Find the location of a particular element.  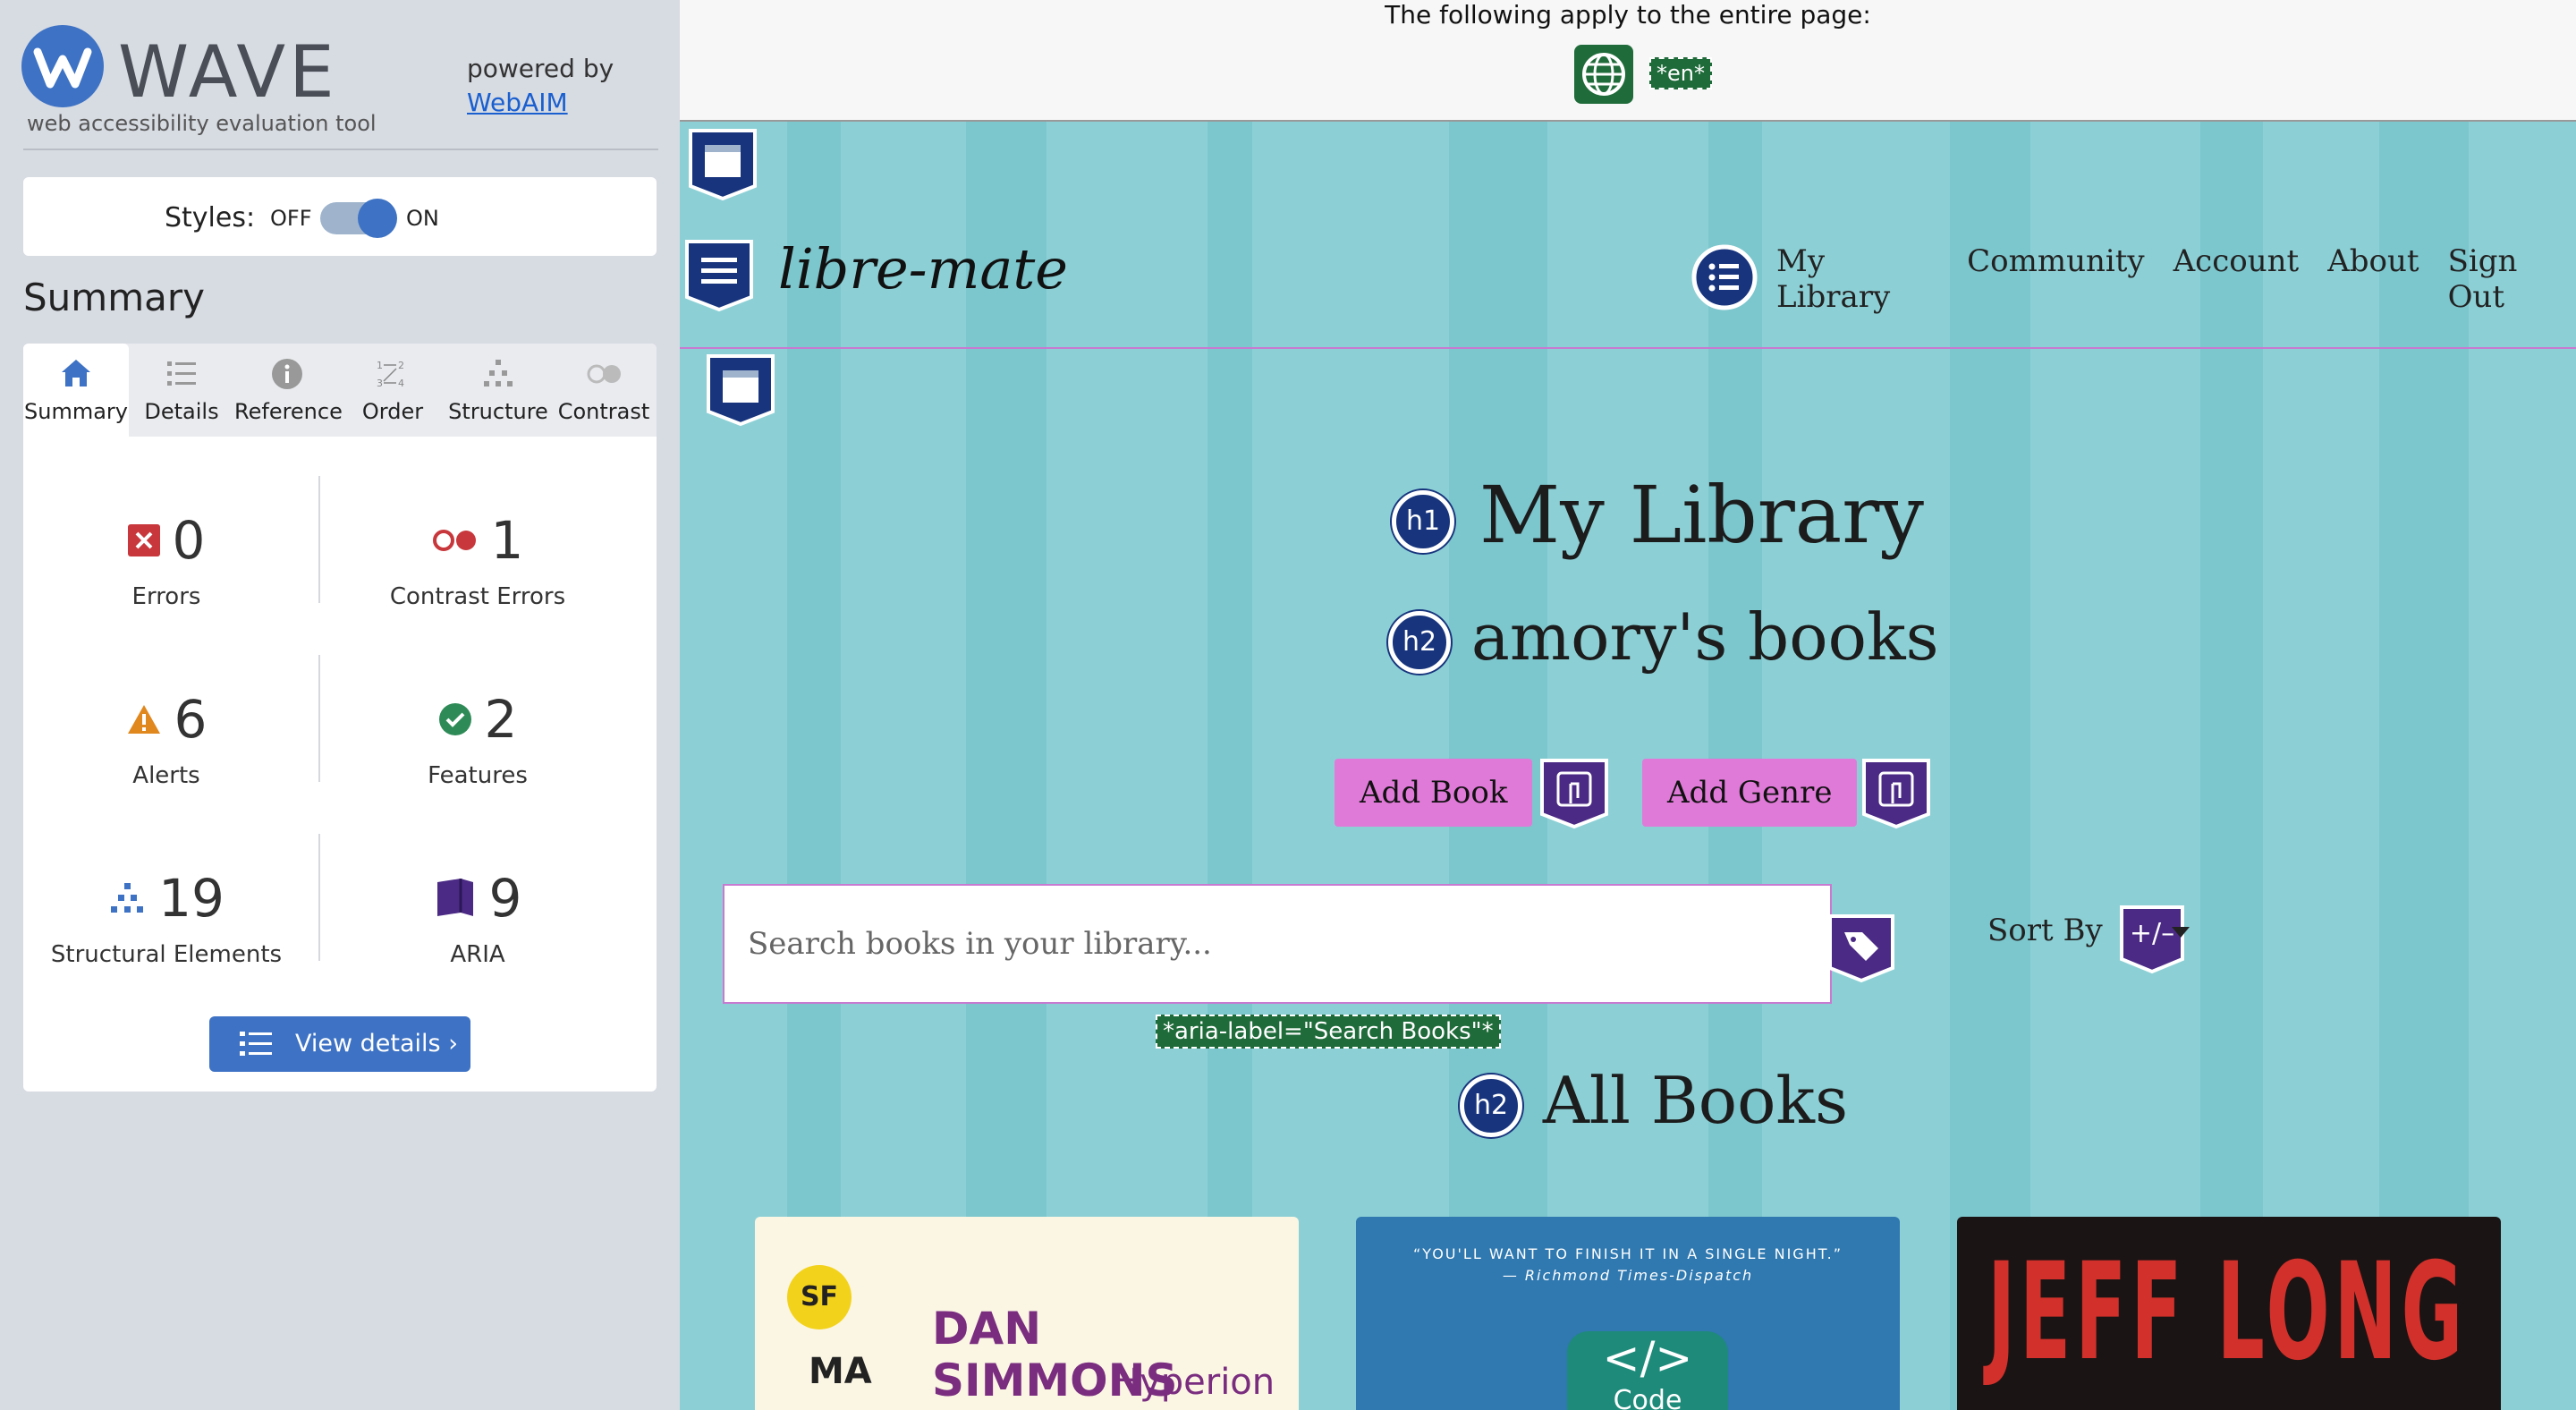

styles-toggle is located at coordinates (358, 219).